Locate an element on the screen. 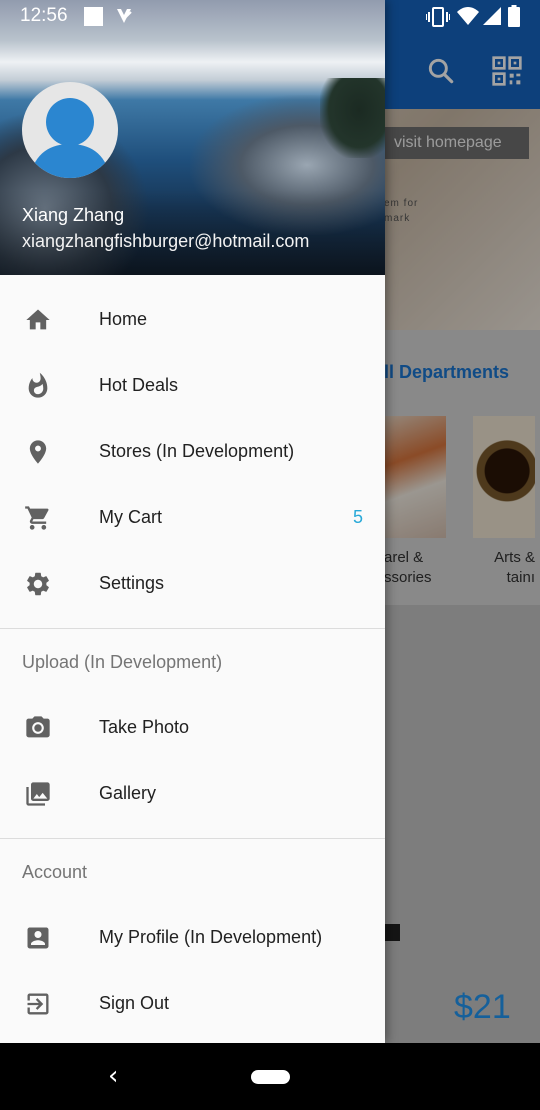  menu-item-label: My Profile (In Development) is located at coordinates (211, 937).